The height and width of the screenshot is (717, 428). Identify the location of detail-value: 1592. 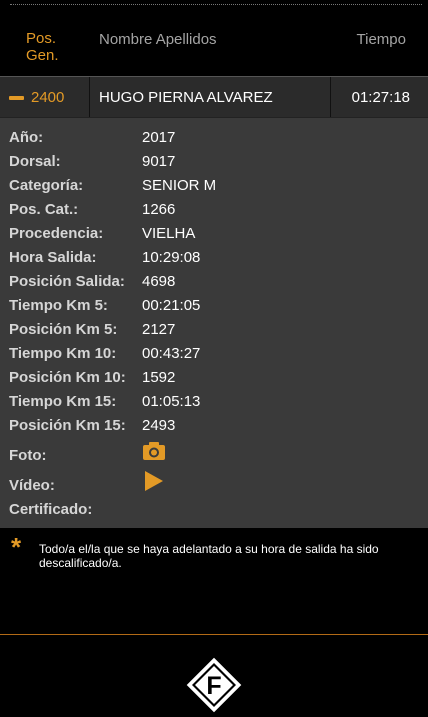
(159, 377).